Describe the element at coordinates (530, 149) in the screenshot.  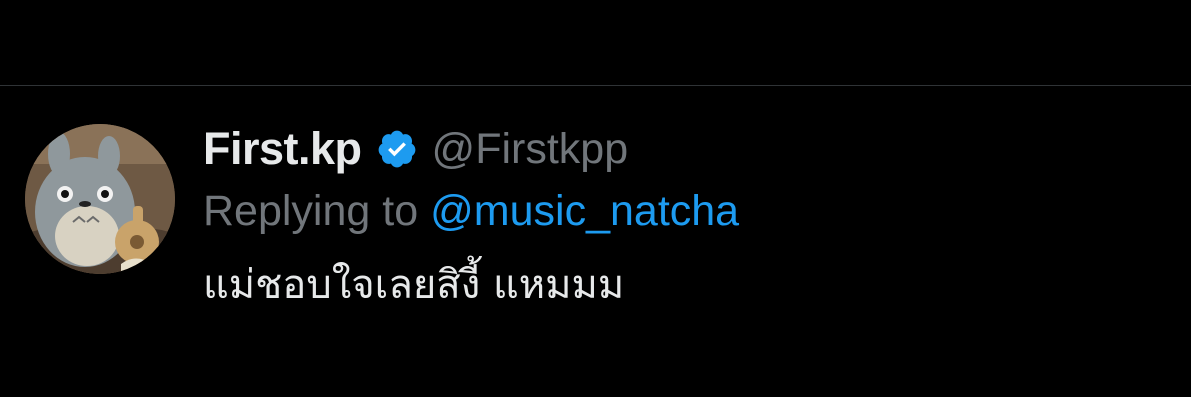
I see `author-handle: @Firstkpp` at that location.